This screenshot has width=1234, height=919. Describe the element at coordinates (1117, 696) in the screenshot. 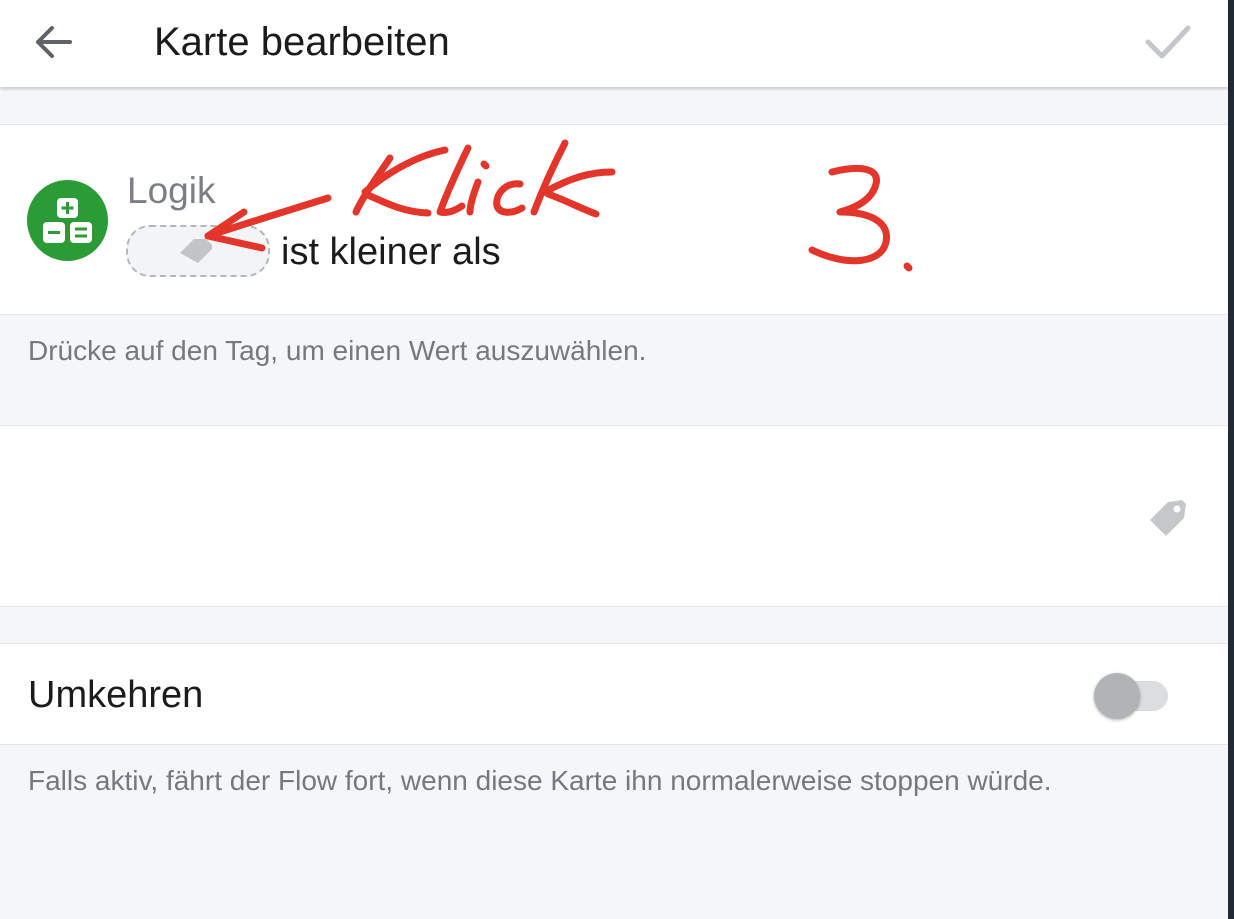

I see `toggle-thumb` at that location.